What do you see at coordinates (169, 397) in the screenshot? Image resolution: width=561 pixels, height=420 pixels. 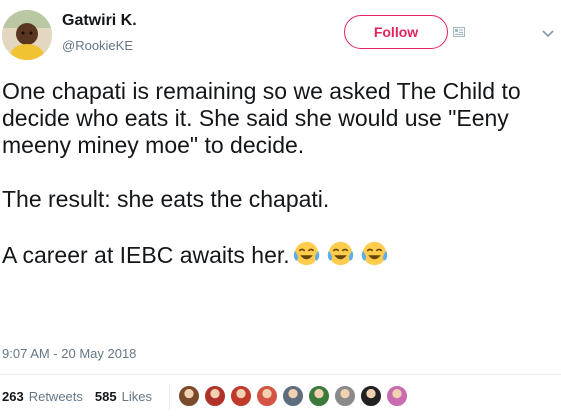 I see `stats-separator` at bounding box center [169, 397].